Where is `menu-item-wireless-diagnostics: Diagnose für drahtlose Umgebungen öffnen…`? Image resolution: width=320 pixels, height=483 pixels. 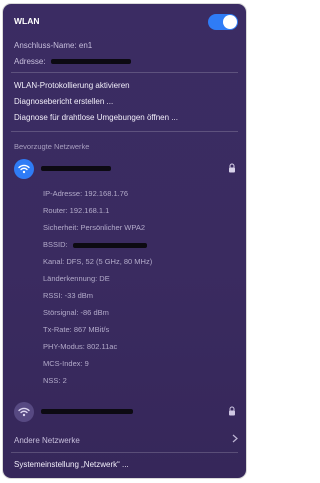 menu-item-wireless-diagnostics: Diagnose für drahtlose Umgebungen öffnen… is located at coordinates (96, 117).